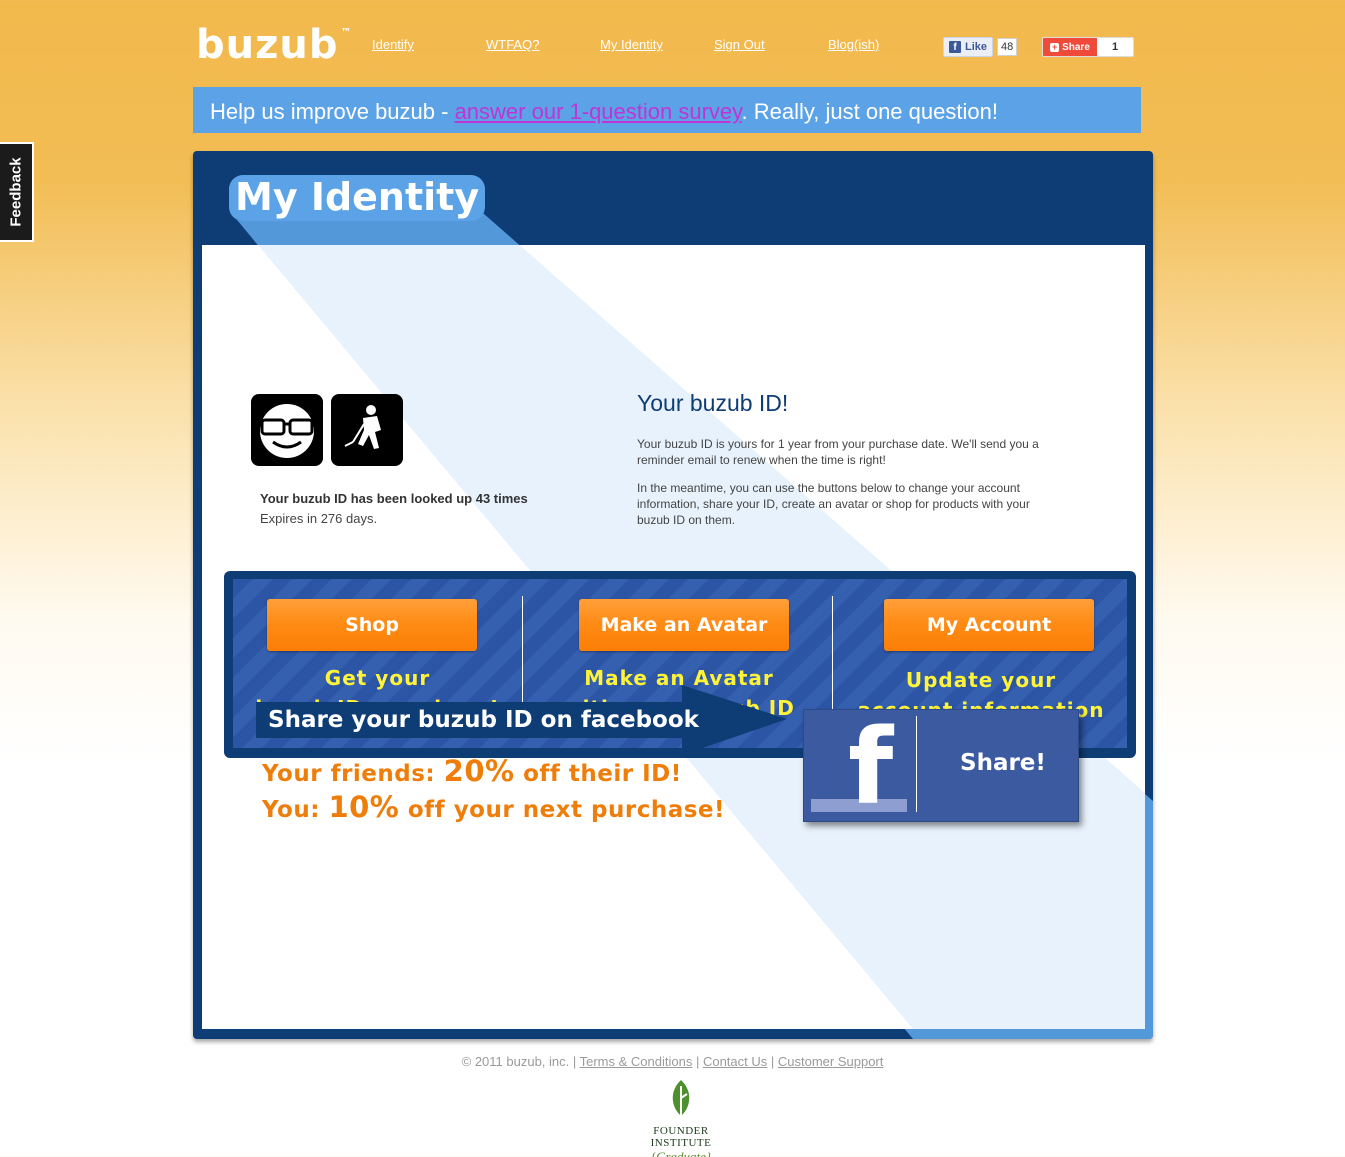 This screenshot has width=1345, height=1157. What do you see at coordinates (739, 44) in the screenshot?
I see `nav-sign-out: Sign Out` at bounding box center [739, 44].